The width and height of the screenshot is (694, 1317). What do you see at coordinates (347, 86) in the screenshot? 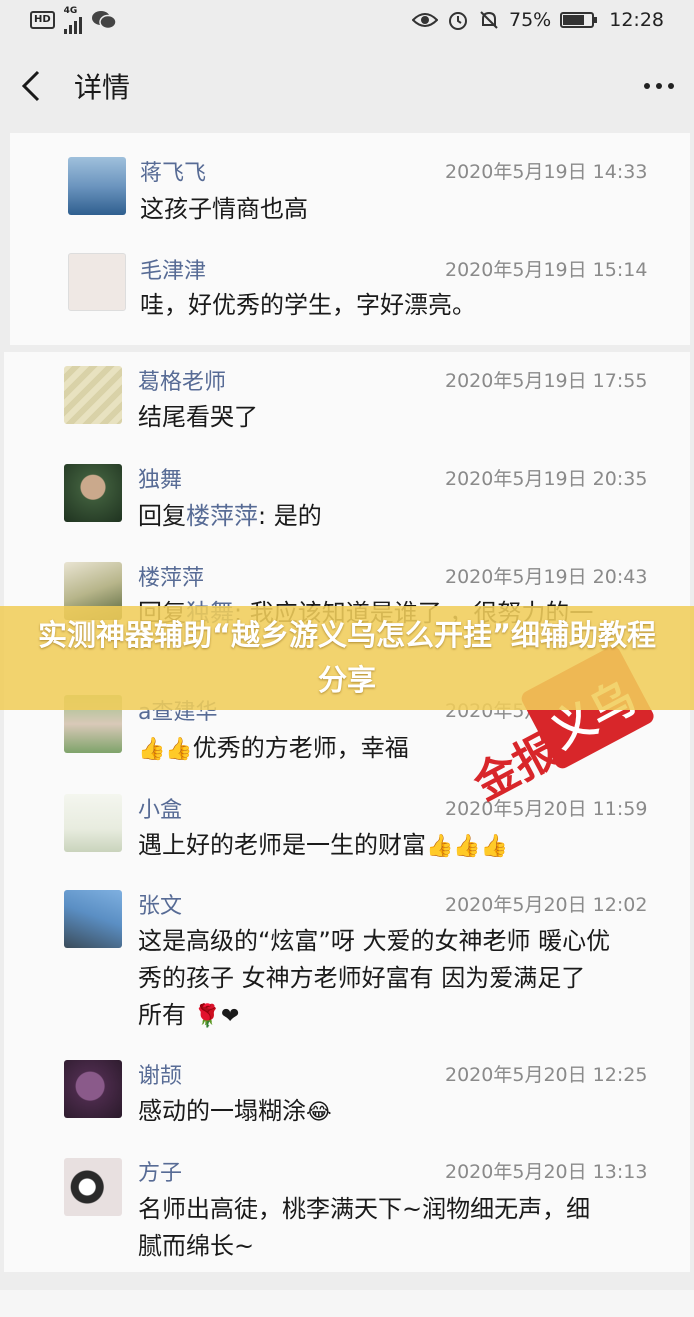
I see `nav-bar: 详情` at bounding box center [347, 86].